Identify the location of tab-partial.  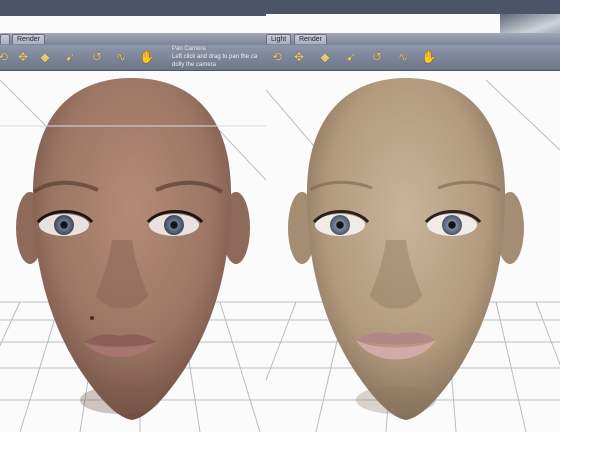
(5, 39).